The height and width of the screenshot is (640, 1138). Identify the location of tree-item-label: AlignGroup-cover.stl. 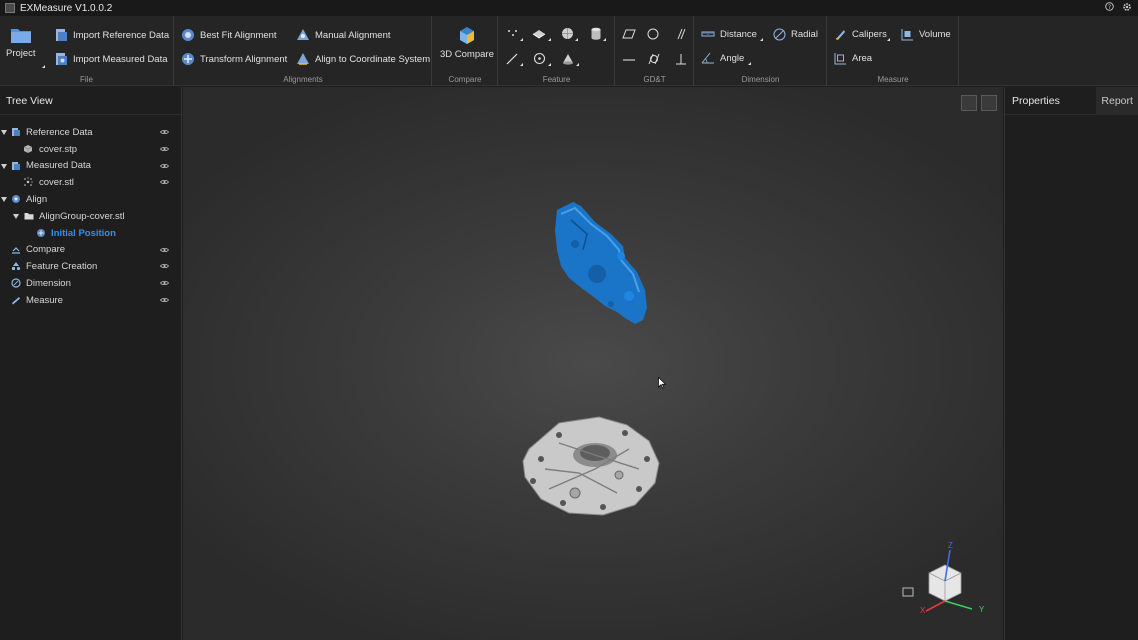
(82, 216).